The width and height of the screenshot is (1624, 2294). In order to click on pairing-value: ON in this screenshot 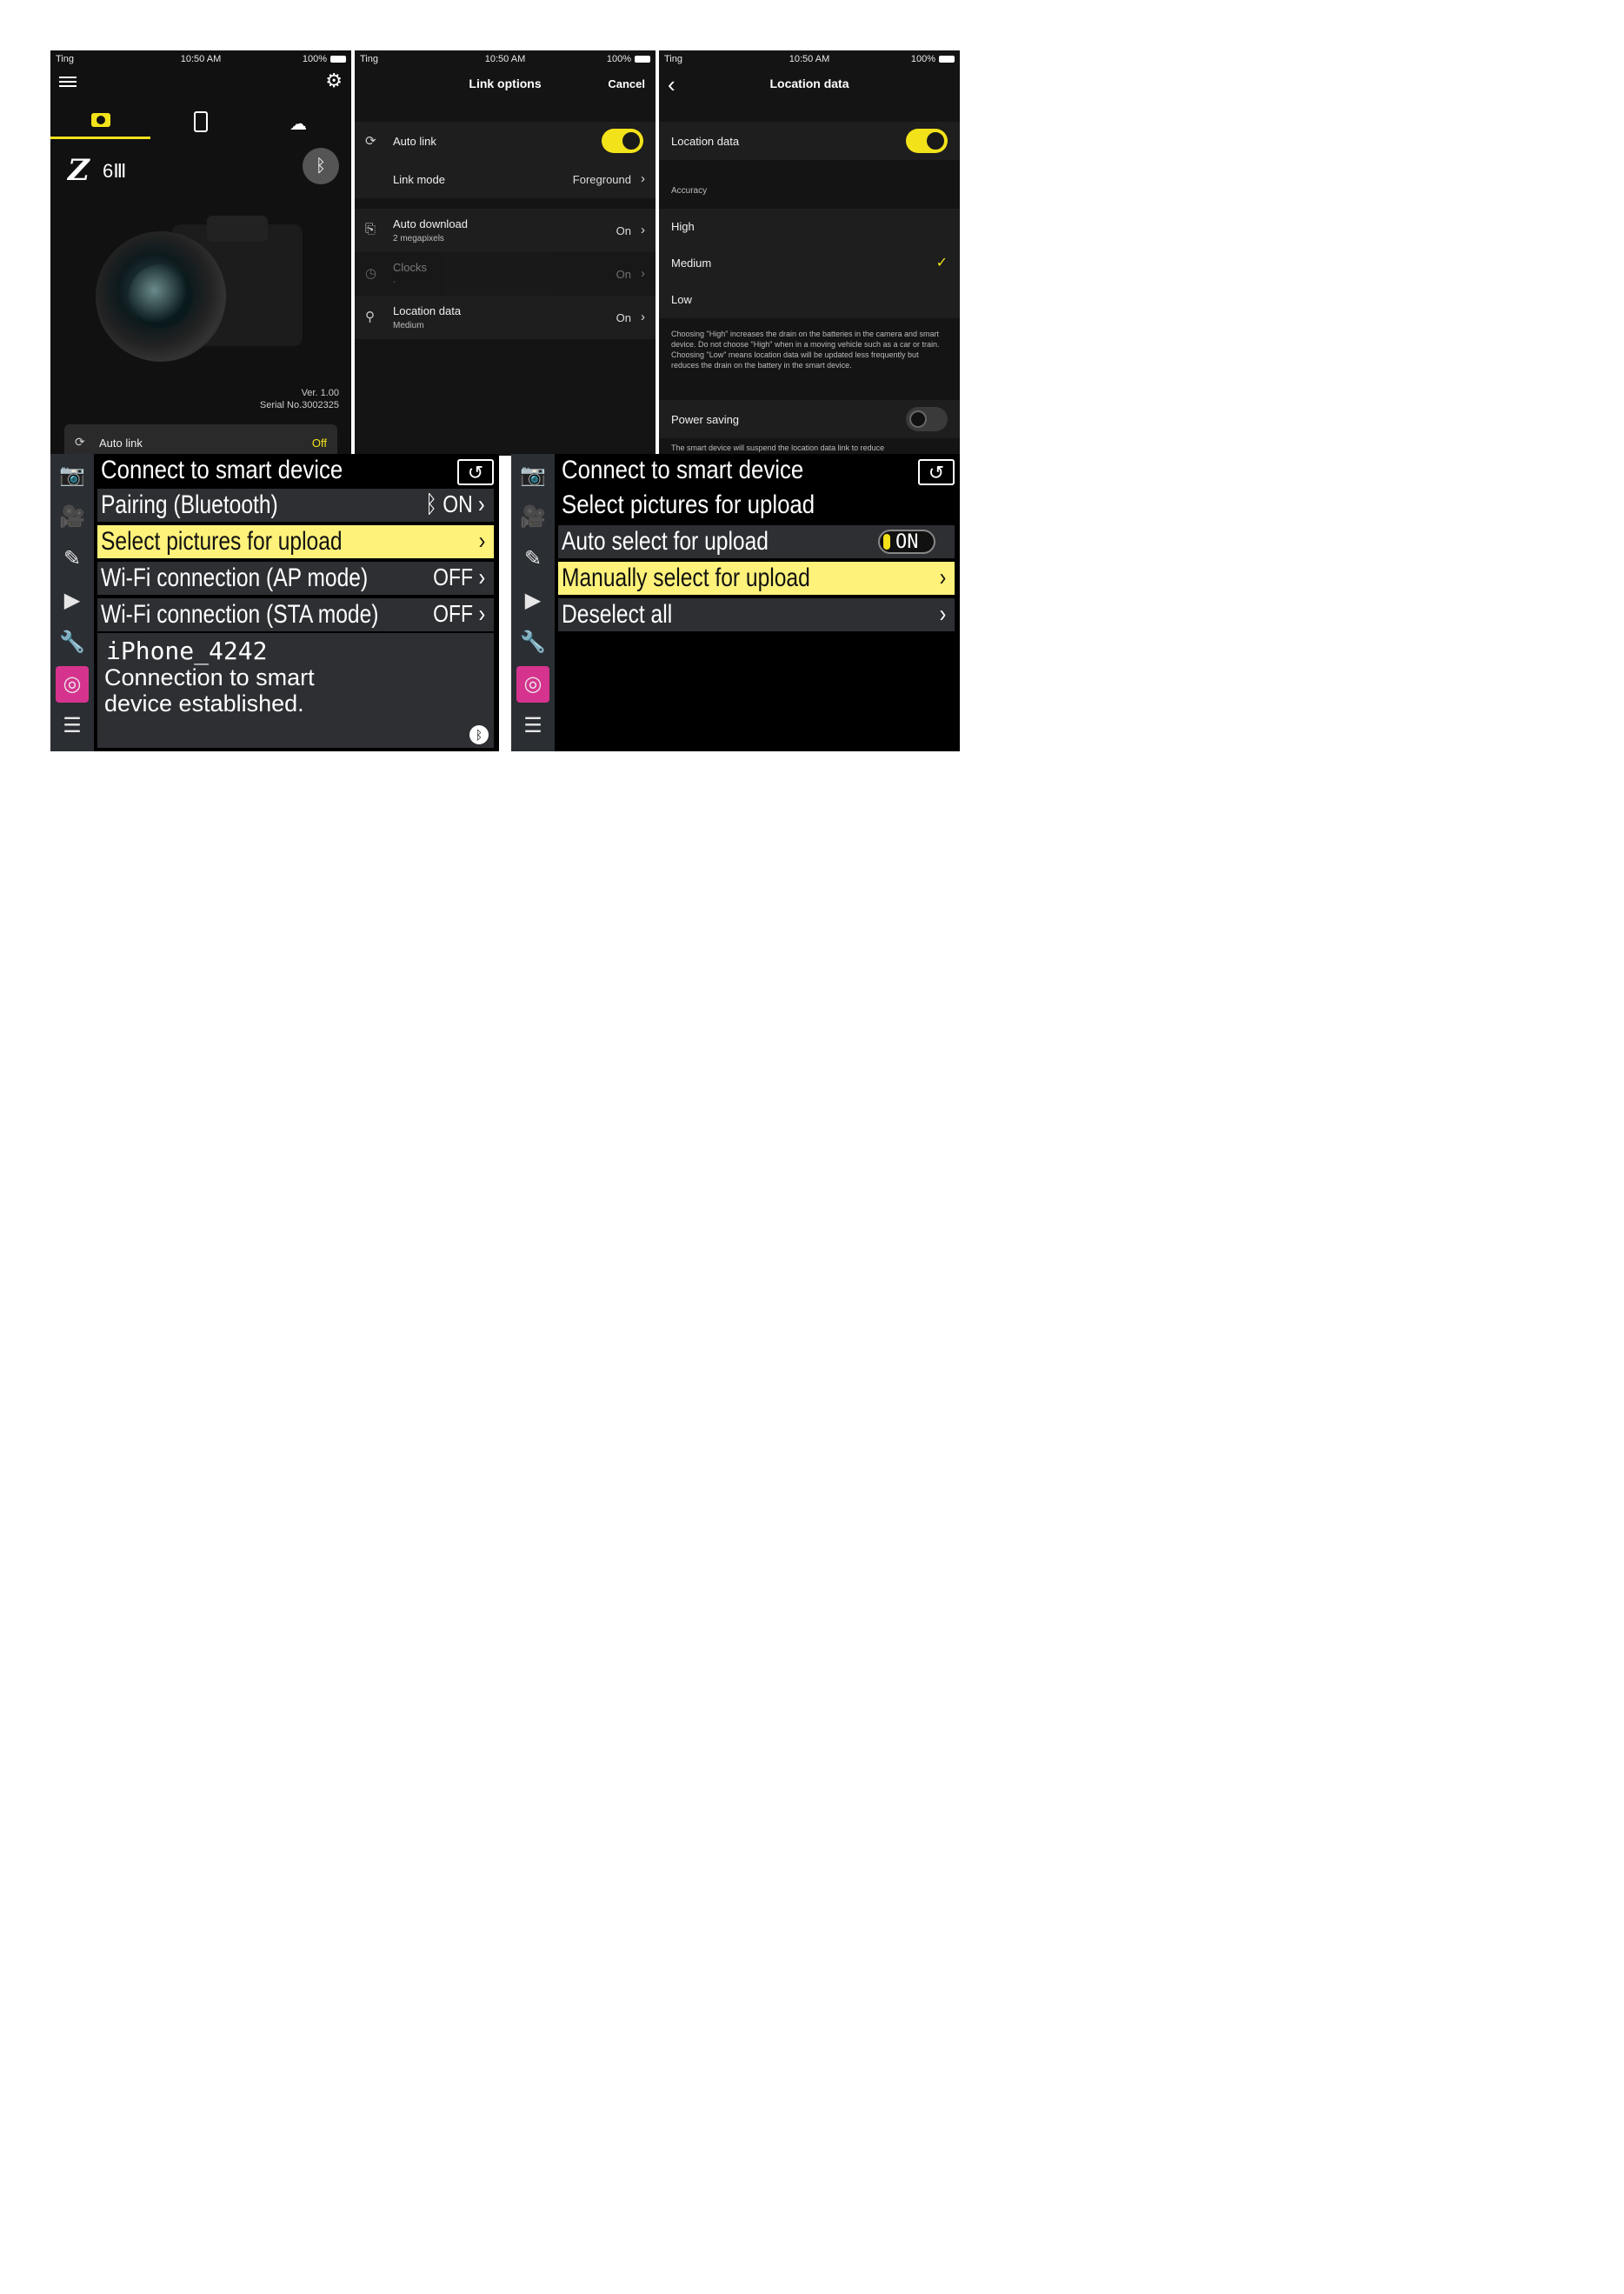, I will do `click(458, 503)`.